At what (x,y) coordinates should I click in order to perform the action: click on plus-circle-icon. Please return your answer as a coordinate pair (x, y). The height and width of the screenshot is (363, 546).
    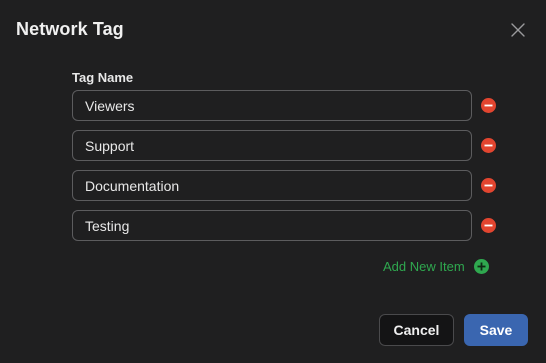
    Looking at the image, I should click on (481, 266).